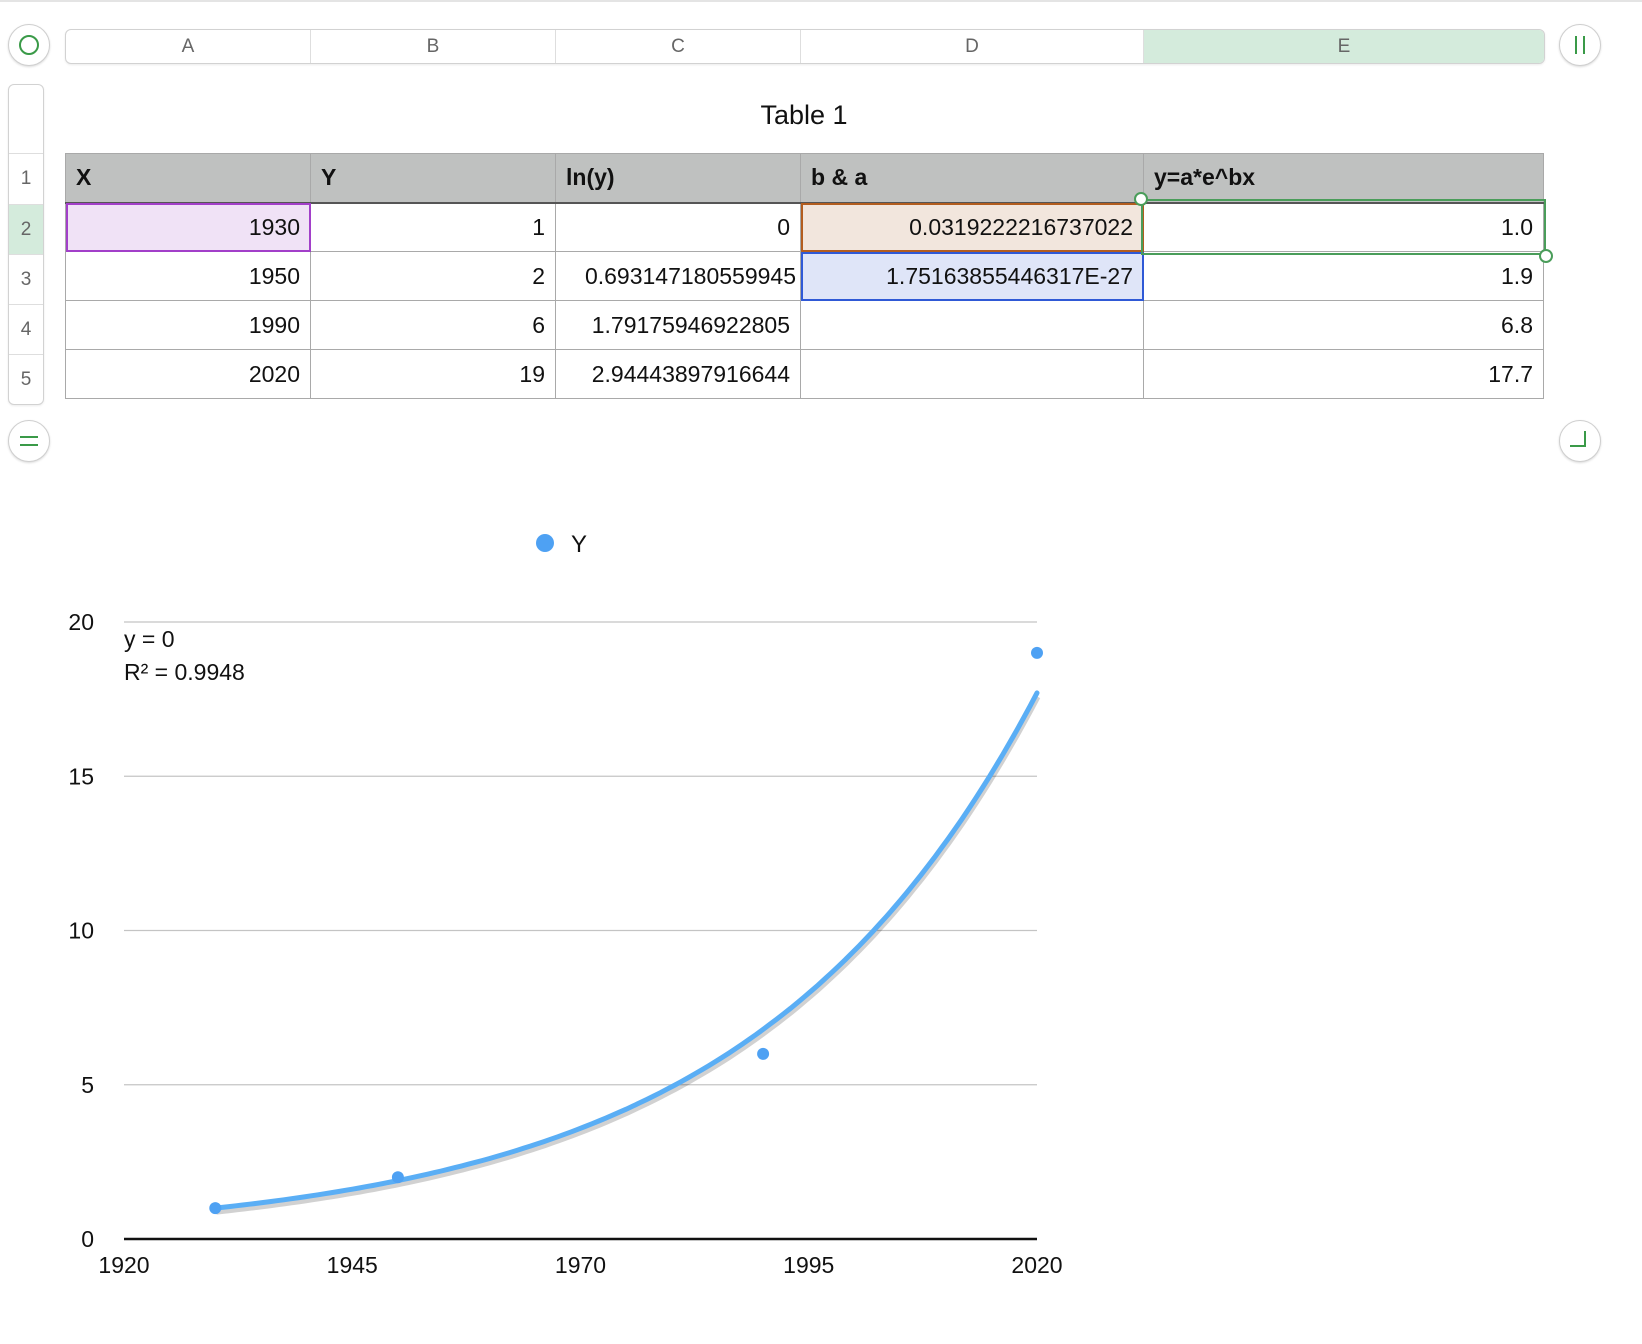 This screenshot has height=1344, width=1642. I want to click on x-tick-label: 1945, so click(352, 1265).